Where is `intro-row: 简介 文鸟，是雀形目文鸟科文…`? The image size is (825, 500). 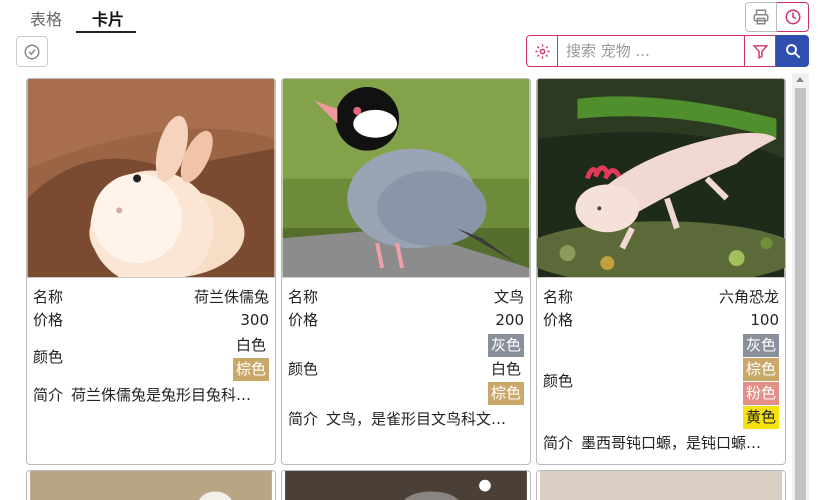 intro-row: 简介 文鸟，是雀形目文鸟科文… is located at coordinates (406, 419).